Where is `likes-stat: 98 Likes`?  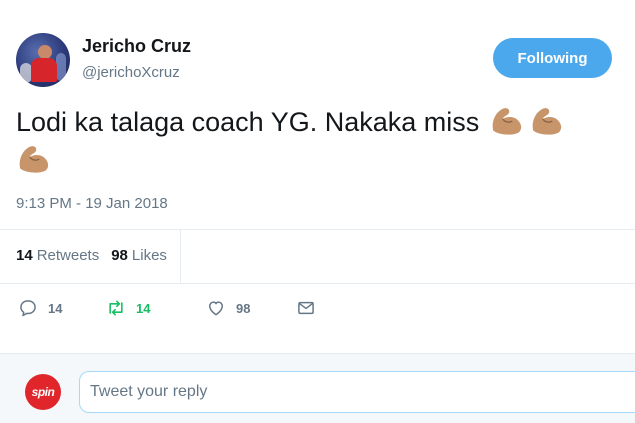
likes-stat: 98 Likes is located at coordinates (139, 255).